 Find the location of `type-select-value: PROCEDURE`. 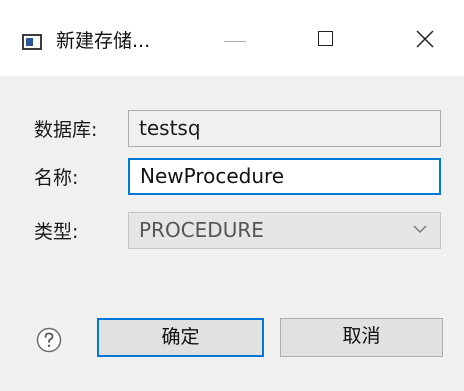

type-select-value: PROCEDURE is located at coordinates (201, 230).